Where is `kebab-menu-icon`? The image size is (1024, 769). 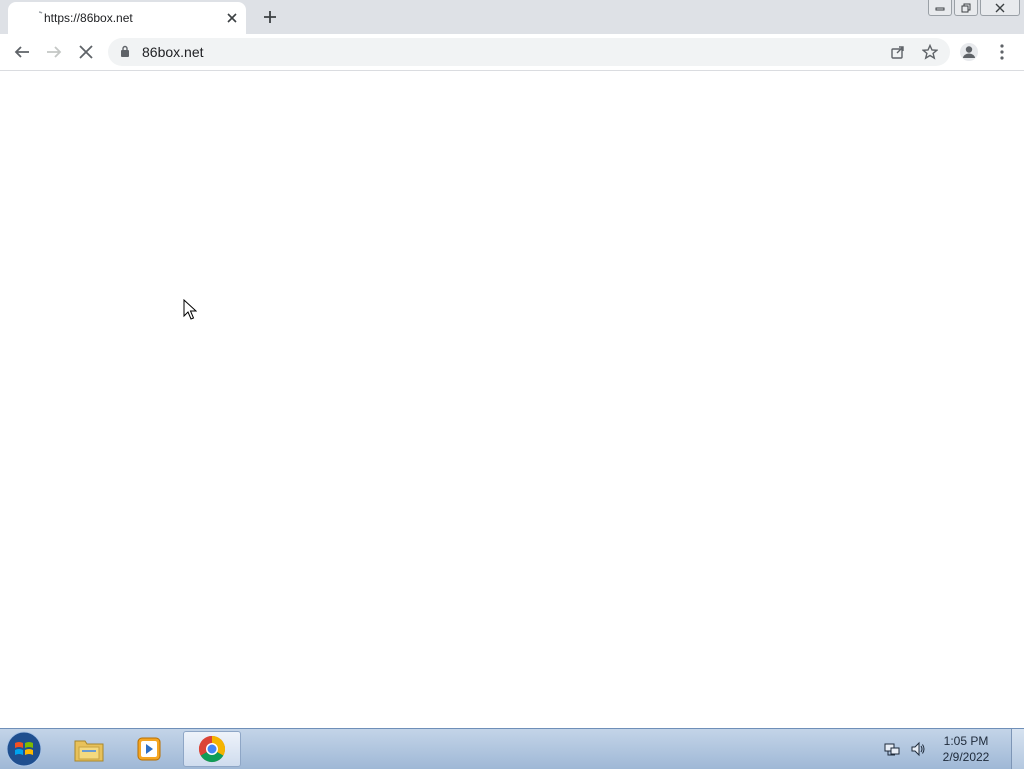
kebab-menu-icon is located at coordinates (1002, 52).